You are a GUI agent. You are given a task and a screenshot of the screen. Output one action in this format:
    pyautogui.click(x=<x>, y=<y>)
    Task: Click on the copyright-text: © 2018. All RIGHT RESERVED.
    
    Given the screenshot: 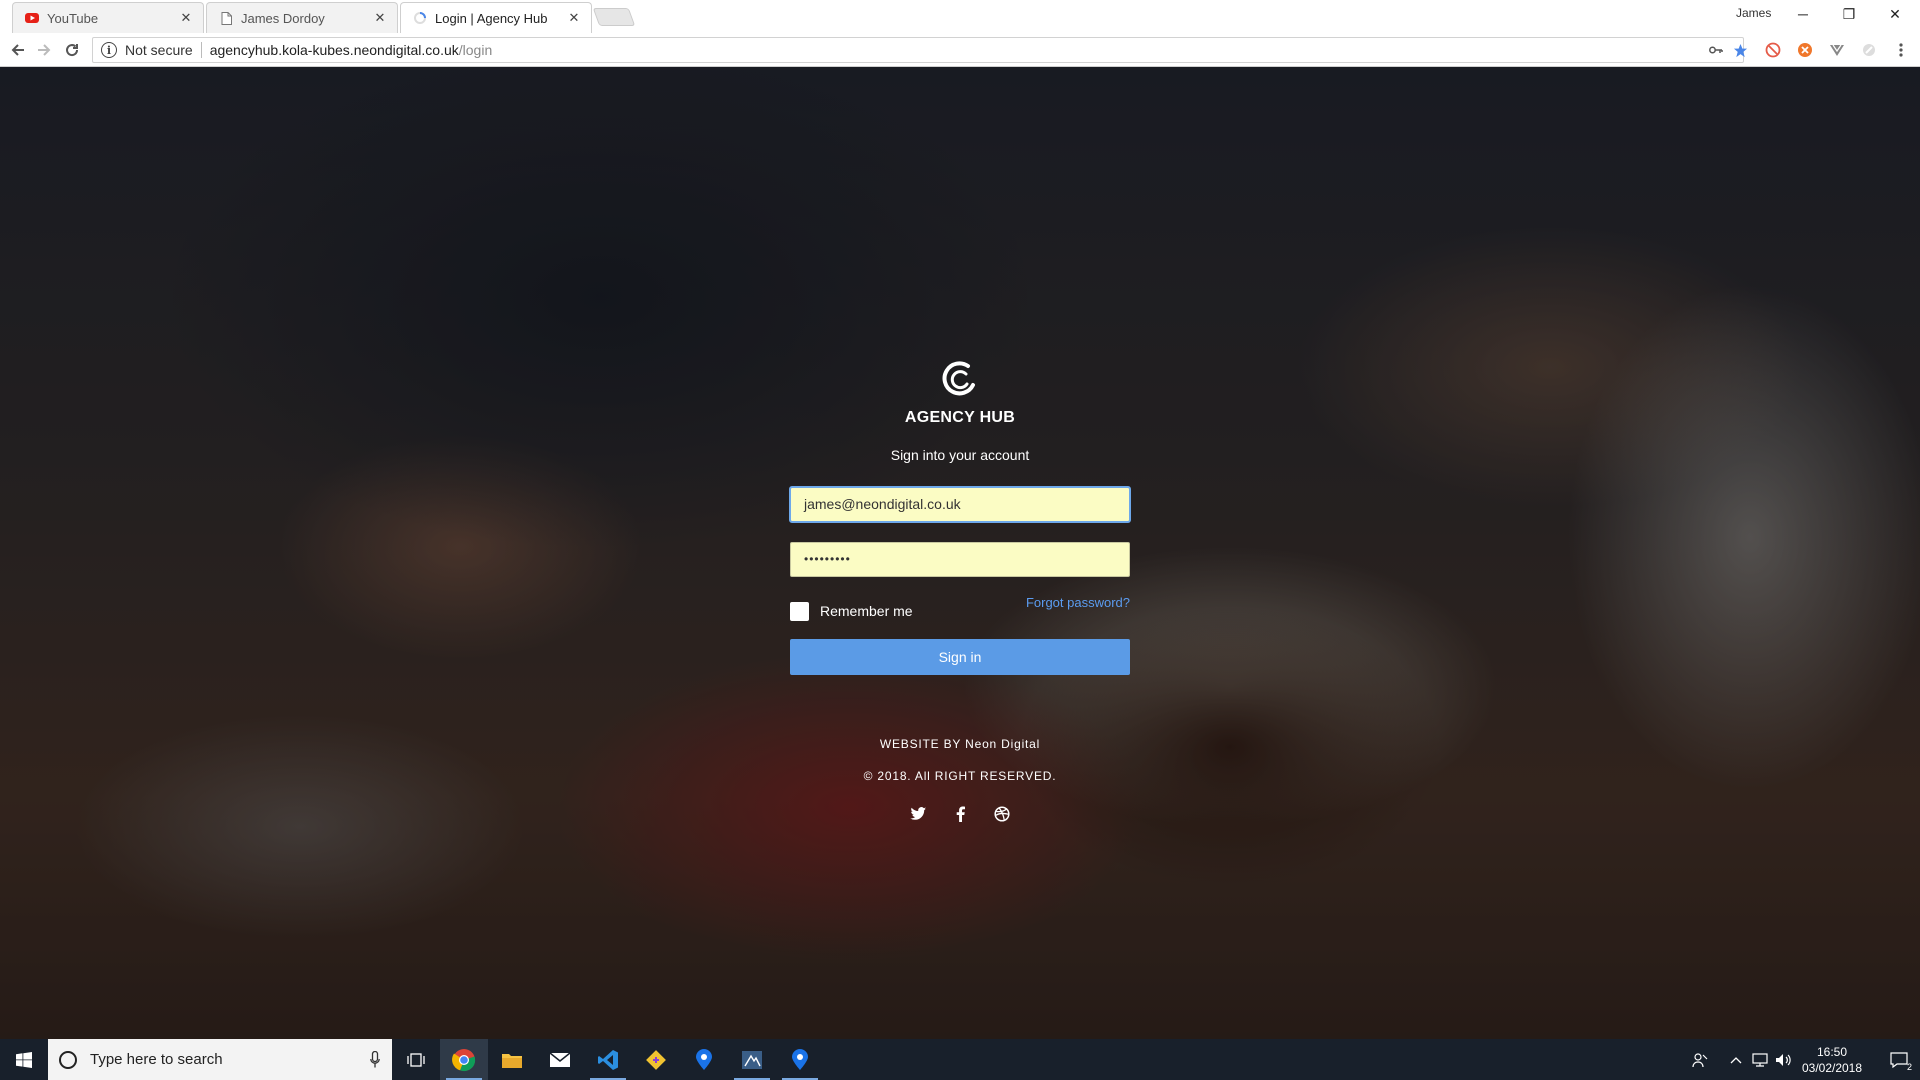 What is the action you would take?
    pyautogui.click(x=960, y=776)
    